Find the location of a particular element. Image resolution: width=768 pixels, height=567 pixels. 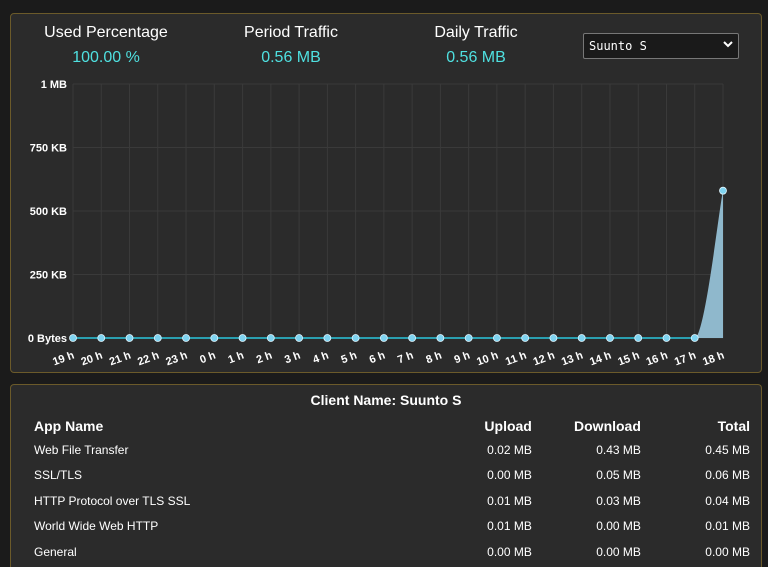

x-tick-label: 17 h is located at coordinates (685, 358).